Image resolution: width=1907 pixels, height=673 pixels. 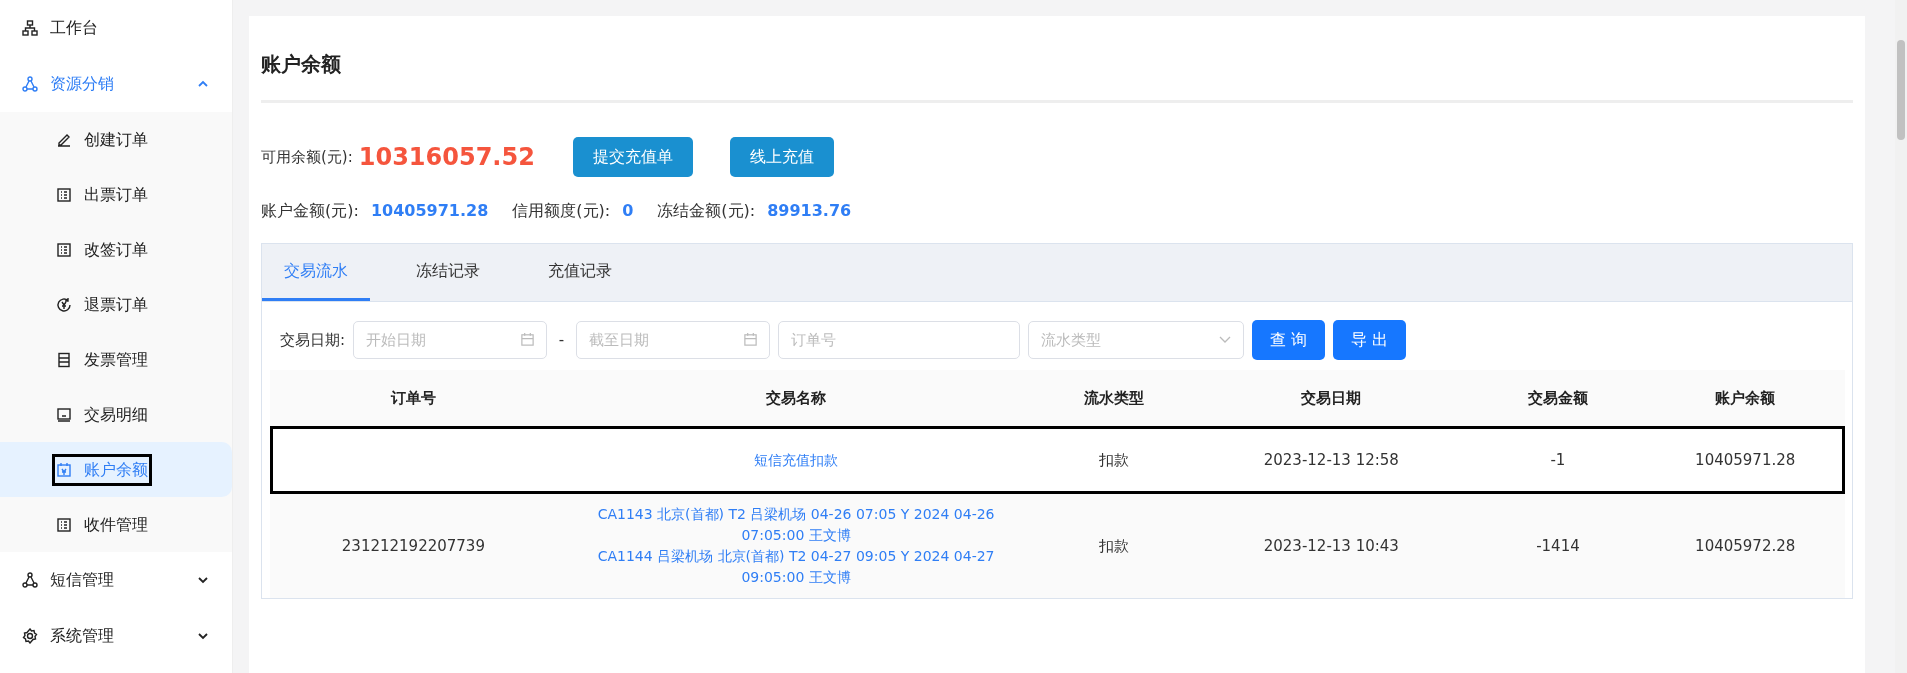 What do you see at coordinates (313, 340) in the screenshot?
I see `date-label: 交易日期:` at bounding box center [313, 340].